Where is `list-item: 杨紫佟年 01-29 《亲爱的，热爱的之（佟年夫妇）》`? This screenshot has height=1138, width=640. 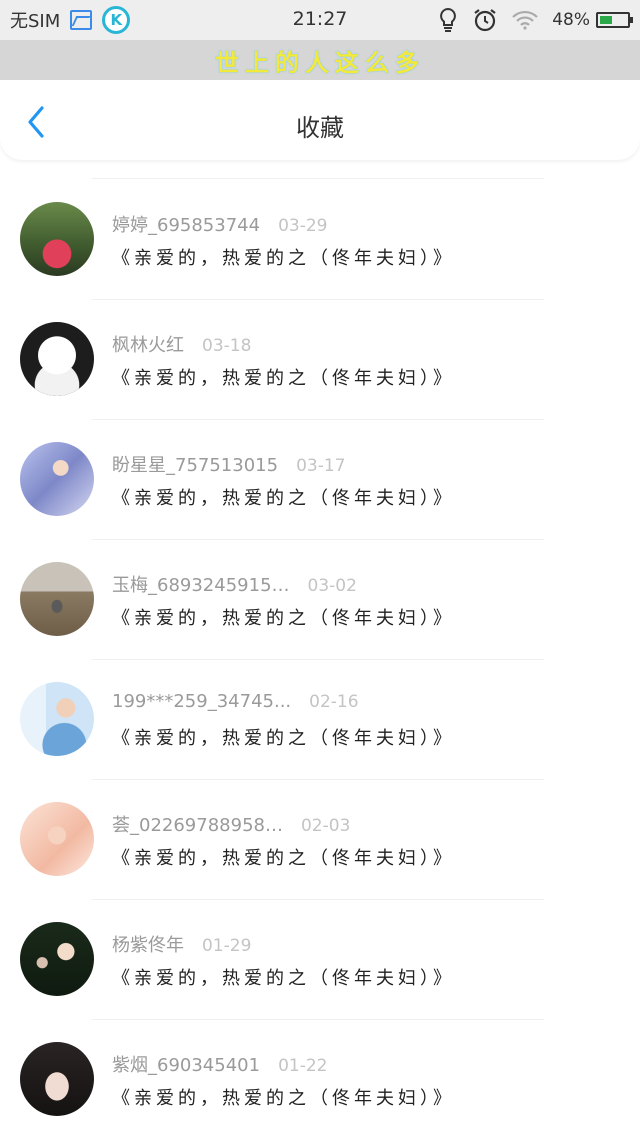
list-item: 杨紫佟年 01-29 《亲爱的，热爱的之（佟年夫妇）》 is located at coordinates (320, 960).